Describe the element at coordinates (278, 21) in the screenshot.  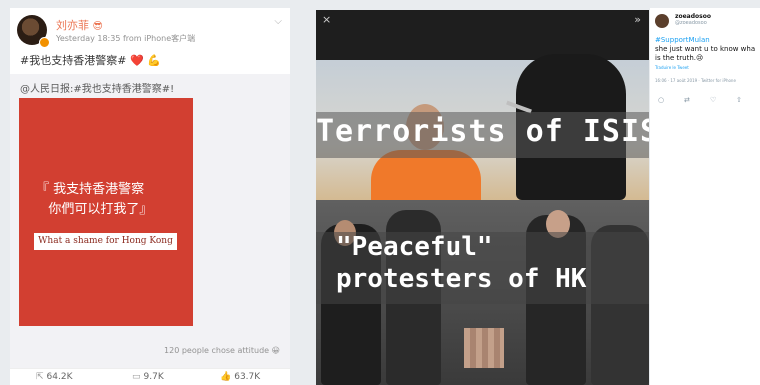
I see `chevron-down-icon: ⌵` at that location.